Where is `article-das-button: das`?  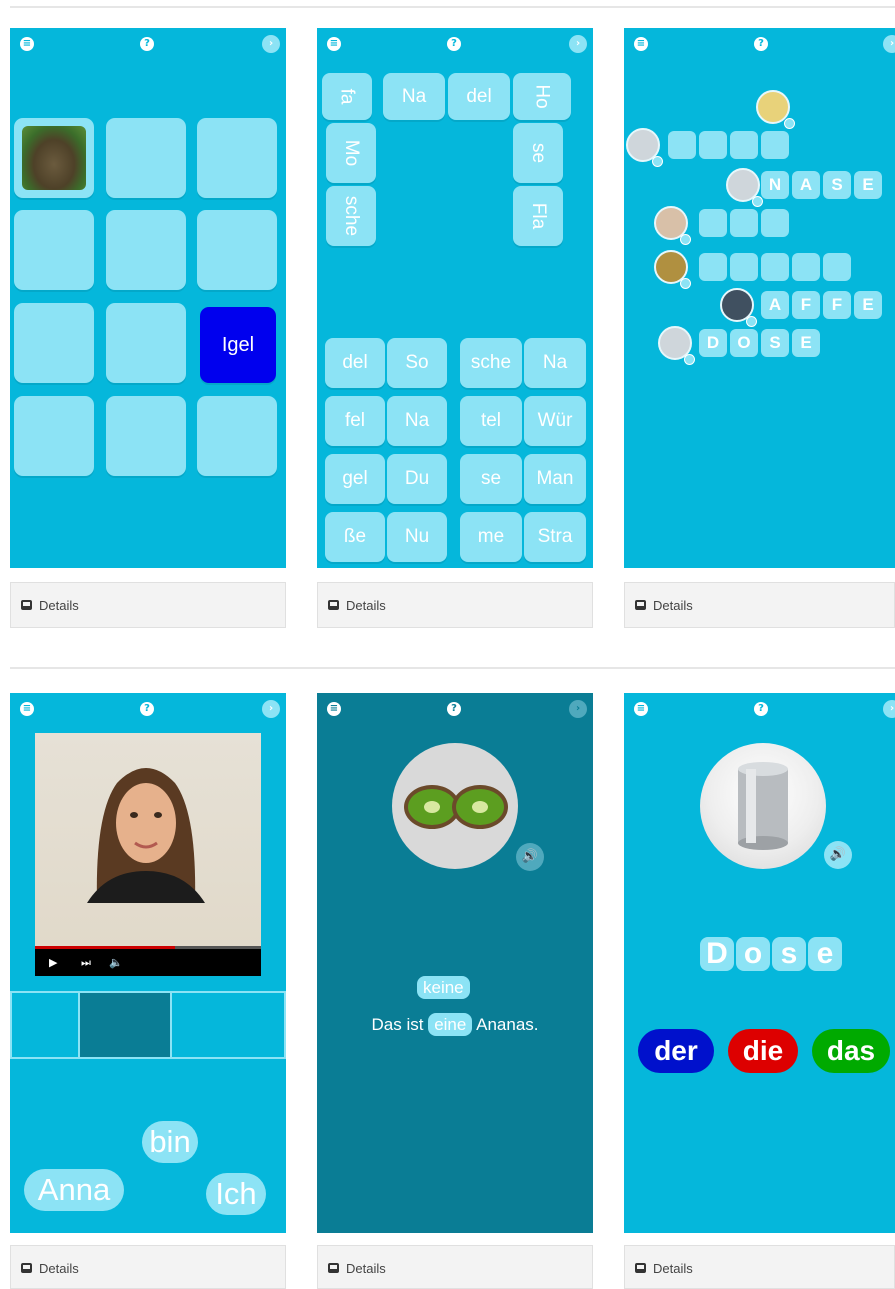 article-das-button: das is located at coordinates (851, 1051).